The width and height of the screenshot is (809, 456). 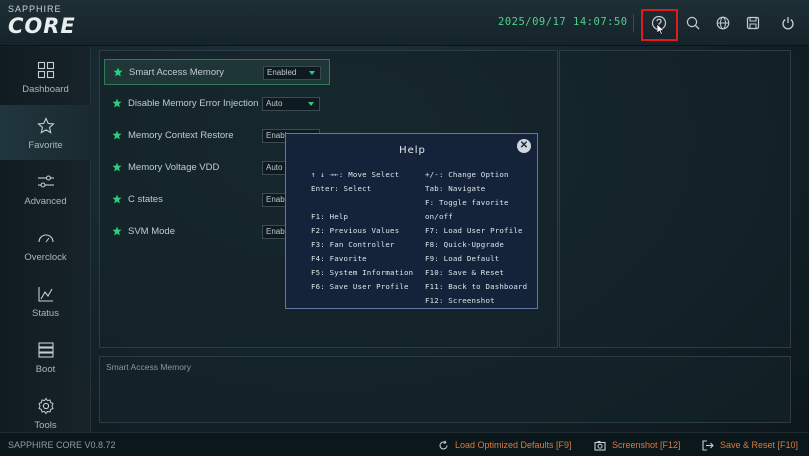 What do you see at coordinates (465, 272) in the screenshot?
I see `help-shortcut: F10: Save & Reset` at bounding box center [465, 272].